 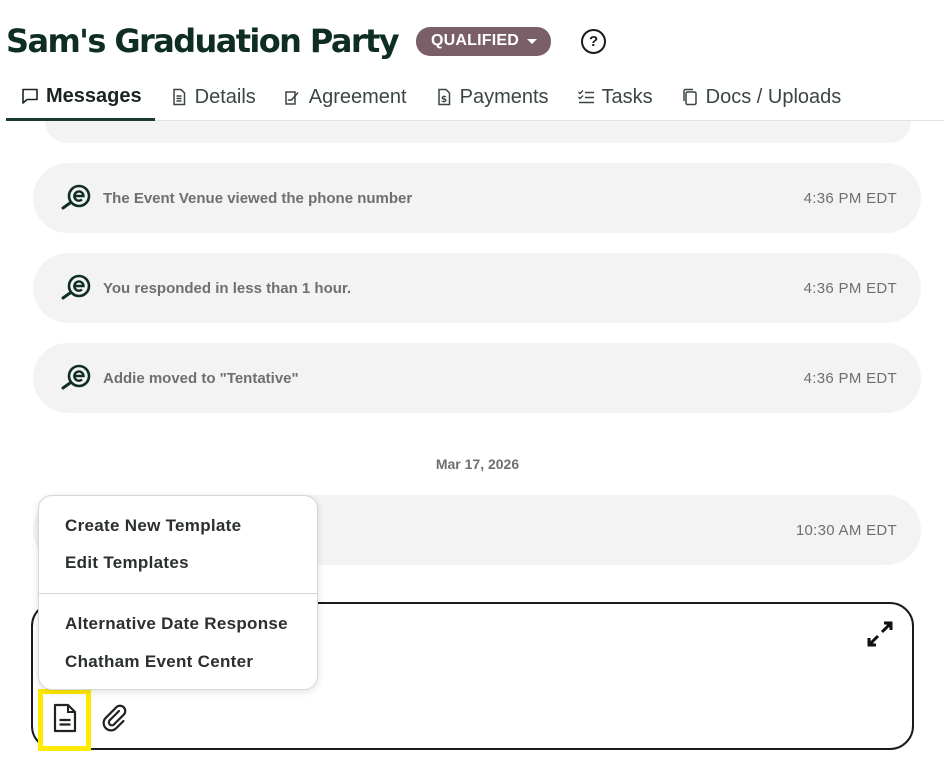 What do you see at coordinates (475, 40) in the screenshot?
I see `status-label: QUALIFIED` at bounding box center [475, 40].